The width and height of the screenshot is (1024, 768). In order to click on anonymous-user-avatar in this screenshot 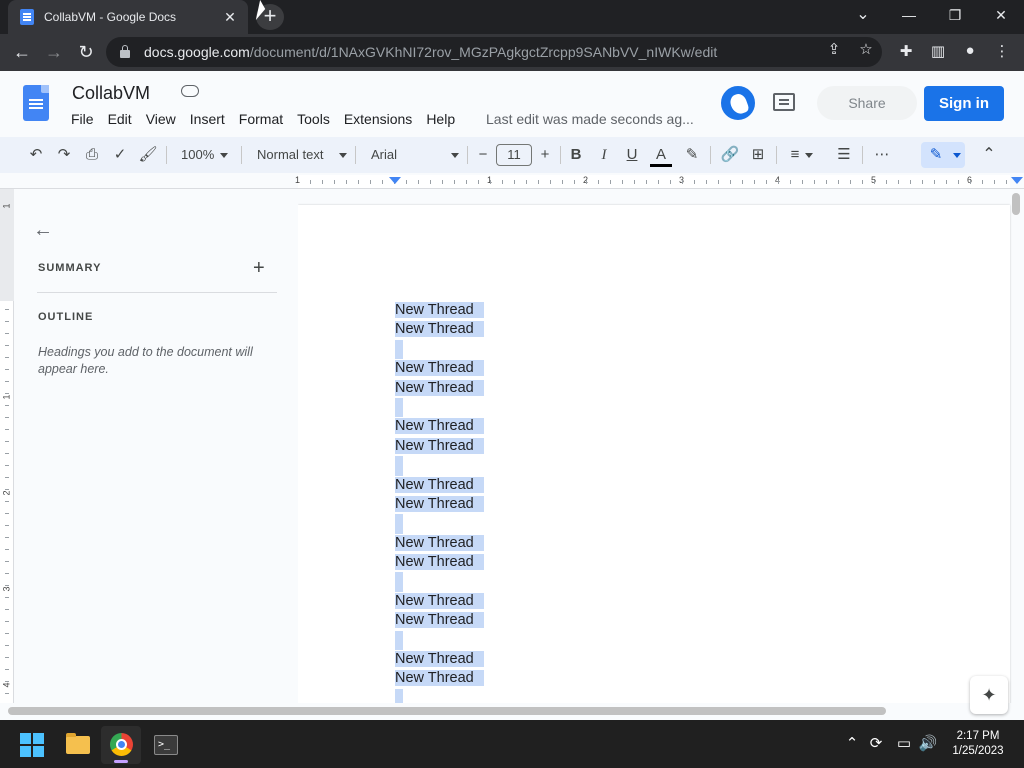, I will do `click(738, 103)`.